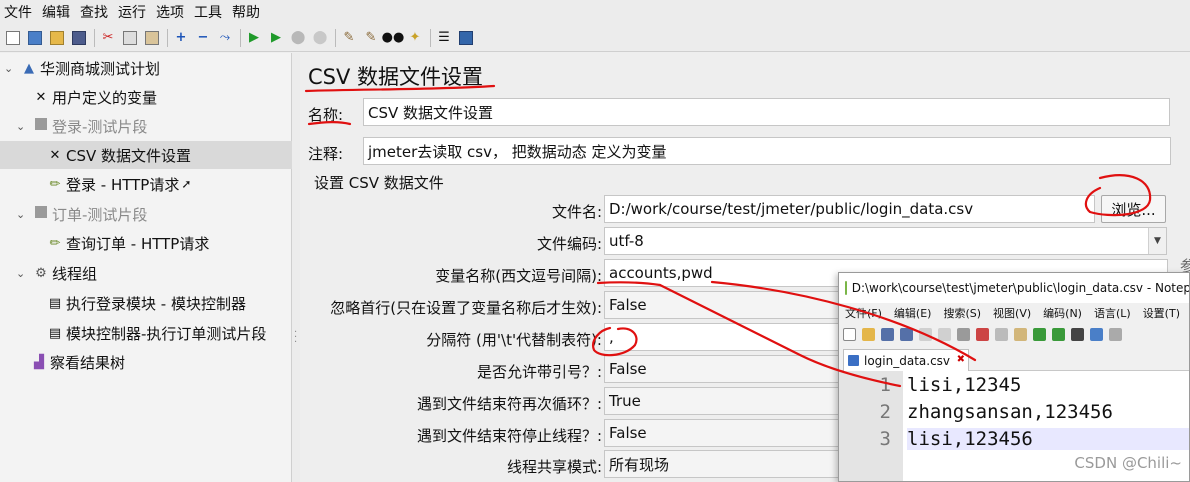 The width and height of the screenshot is (1190, 482). Describe the element at coordinates (961, 359) in the screenshot. I see `close-icon: ✖` at that location.